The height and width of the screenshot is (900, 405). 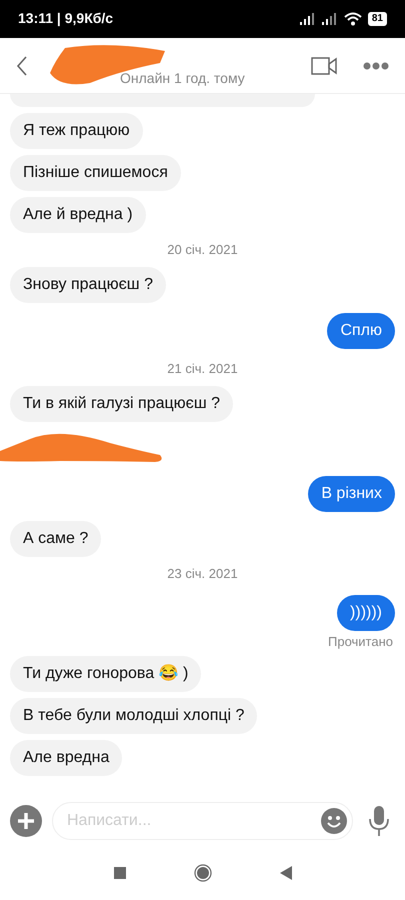 I want to click on message-bubble: )))))), so click(x=366, y=613).